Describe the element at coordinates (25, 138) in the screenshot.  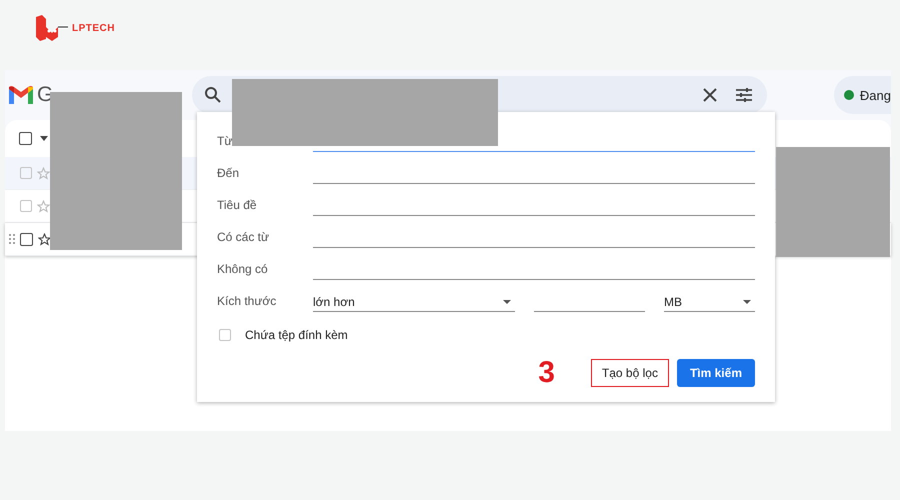
I see `select-all-checkbox` at that location.